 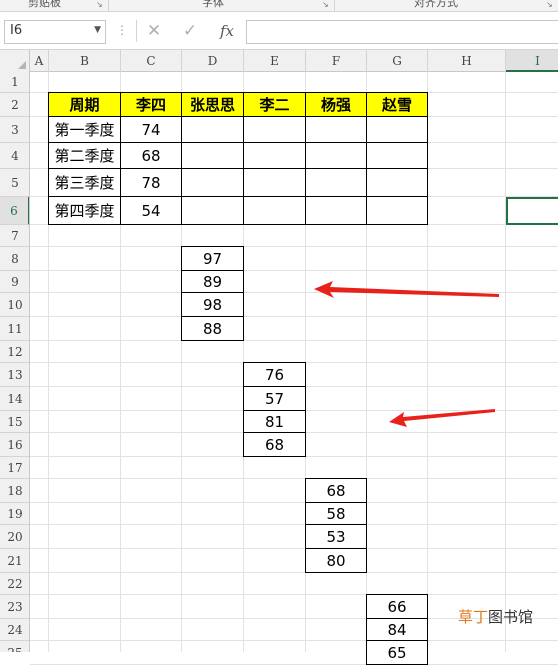 What do you see at coordinates (406, 354) in the screenshot?
I see `annotation-arrows` at bounding box center [406, 354].